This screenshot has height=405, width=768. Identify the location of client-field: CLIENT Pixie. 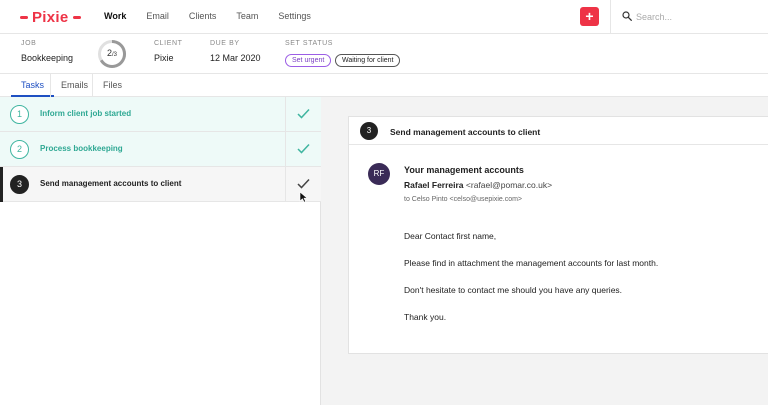
(168, 51).